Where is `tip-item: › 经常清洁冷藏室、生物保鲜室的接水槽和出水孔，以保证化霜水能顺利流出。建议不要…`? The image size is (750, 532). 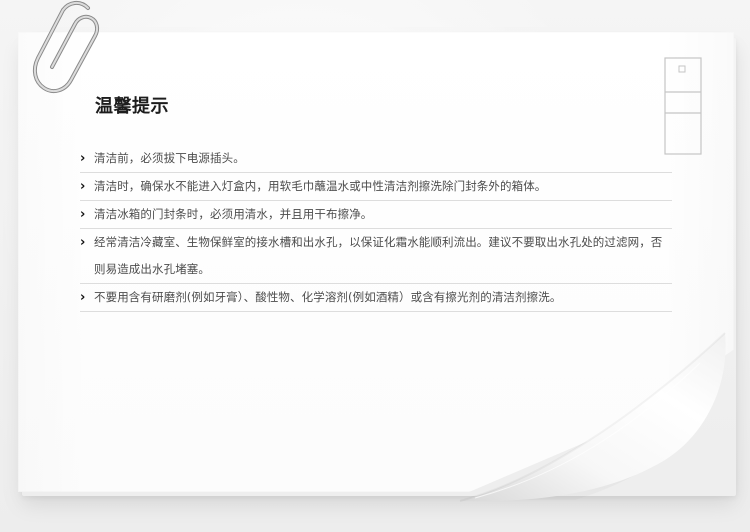
tip-item: › 经常清洁冷藏室、生物保鲜室的接水槽和出水孔，以保证化霜水能顺利流出。建议不要… is located at coordinates (376, 256).